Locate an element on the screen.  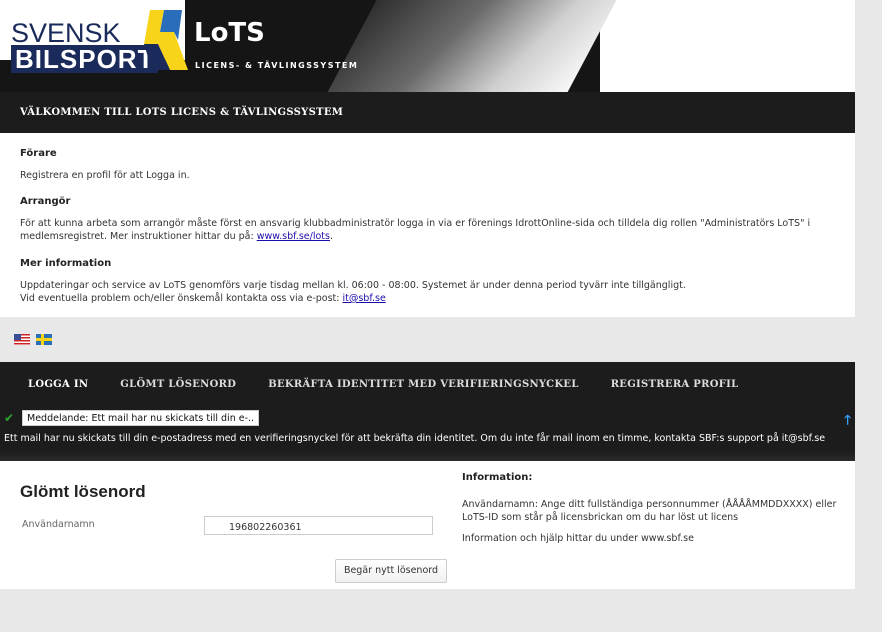
nav-registrera-profil: REGISTRERA PROFIL is located at coordinates (675, 384).